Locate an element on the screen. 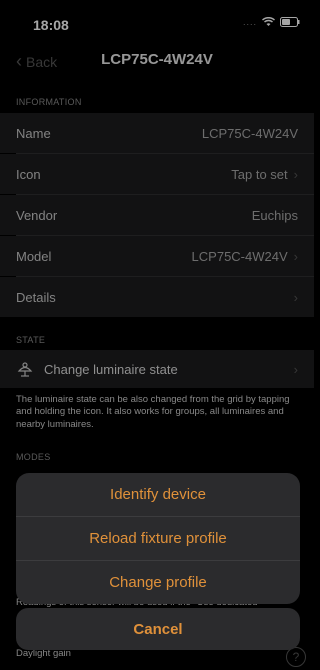  reload-fixture-profile-button: Reload fixture profile is located at coordinates (158, 539).